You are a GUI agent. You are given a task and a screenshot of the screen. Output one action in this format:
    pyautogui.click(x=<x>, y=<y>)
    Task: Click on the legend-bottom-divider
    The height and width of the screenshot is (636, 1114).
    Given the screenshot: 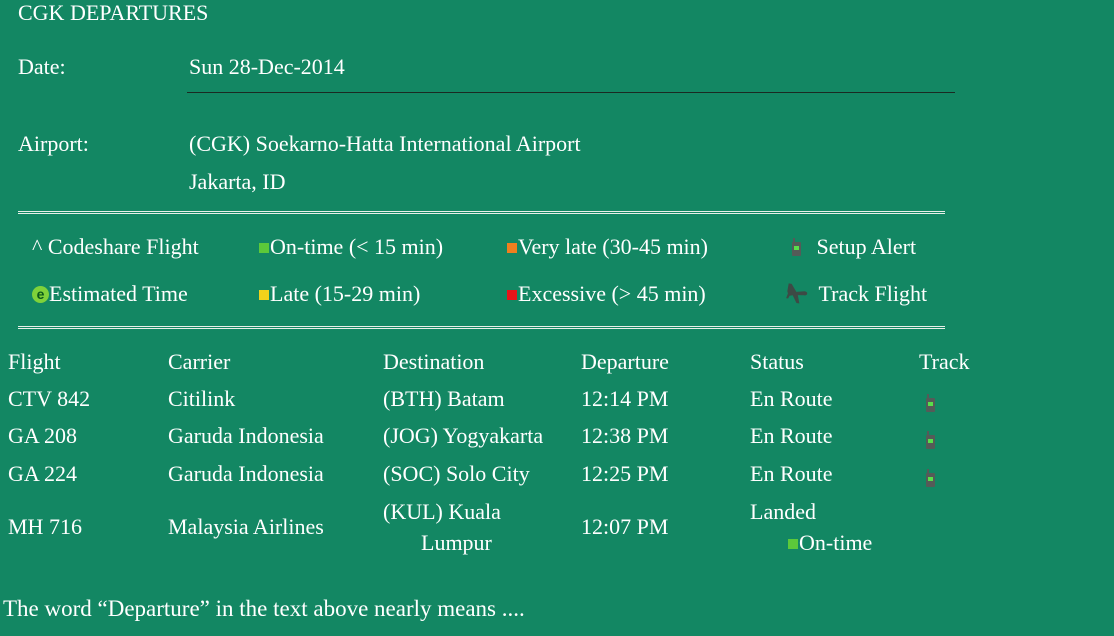 What is the action you would take?
    pyautogui.click(x=481, y=327)
    